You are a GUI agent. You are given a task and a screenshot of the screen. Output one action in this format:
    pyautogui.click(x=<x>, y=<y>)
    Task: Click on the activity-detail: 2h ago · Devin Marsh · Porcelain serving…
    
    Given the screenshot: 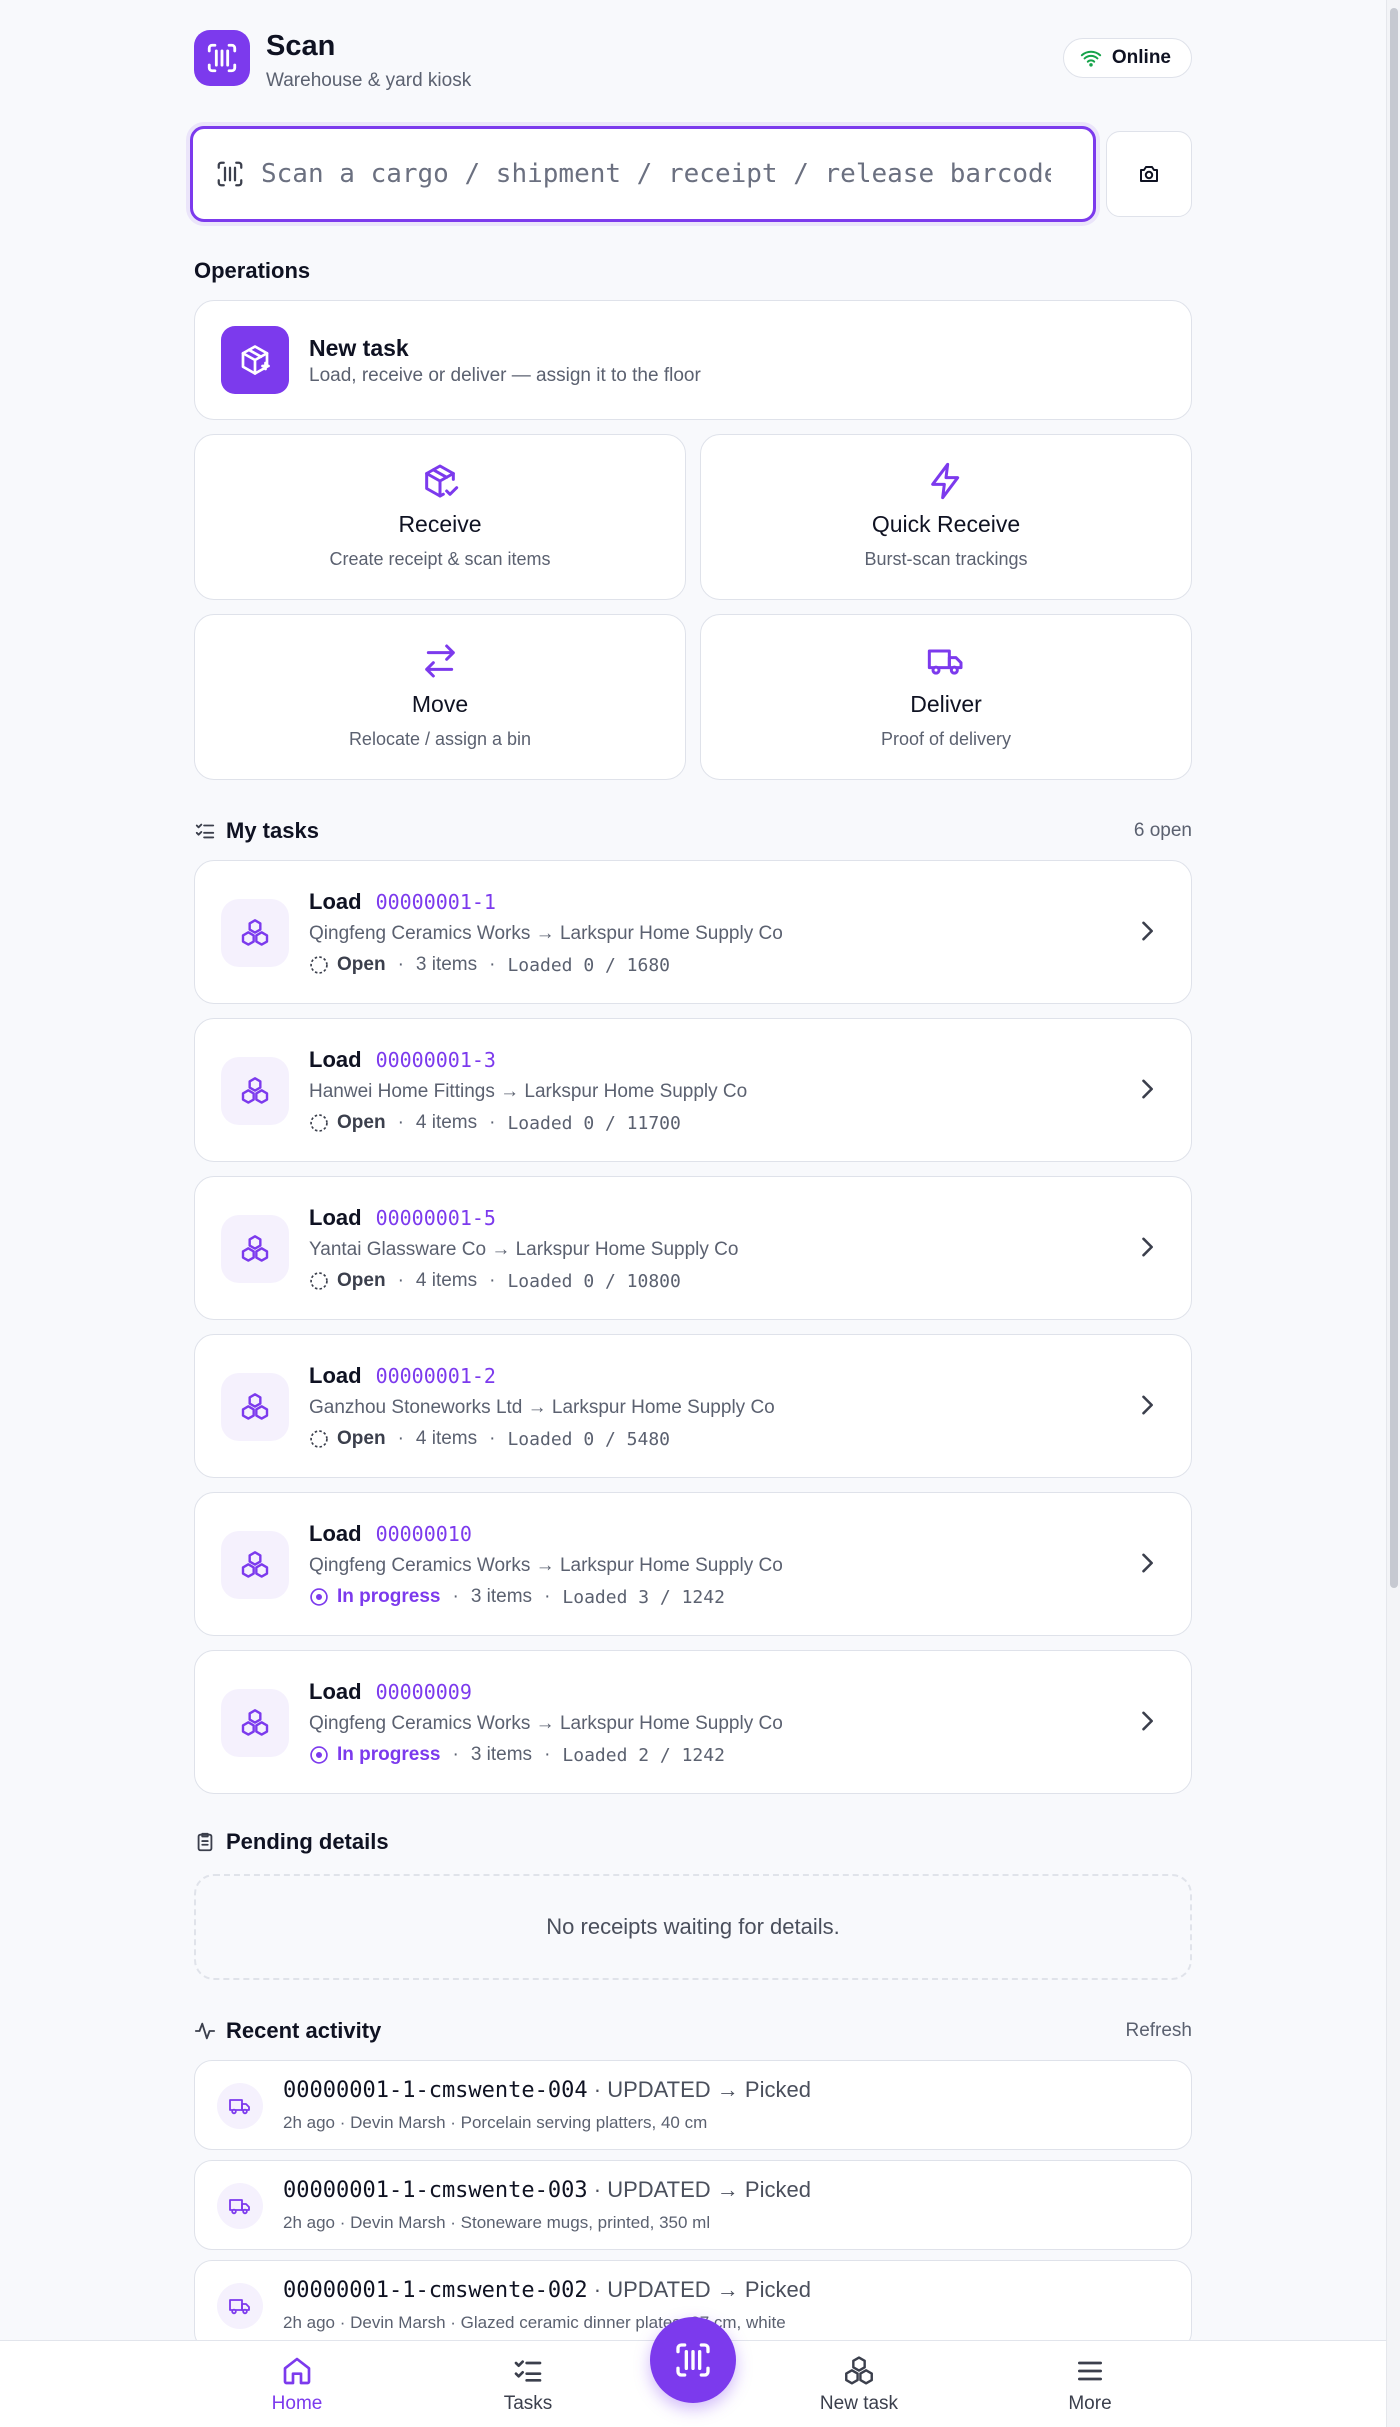 What is the action you would take?
    pyautogui.click(x=495, y=2122)
    